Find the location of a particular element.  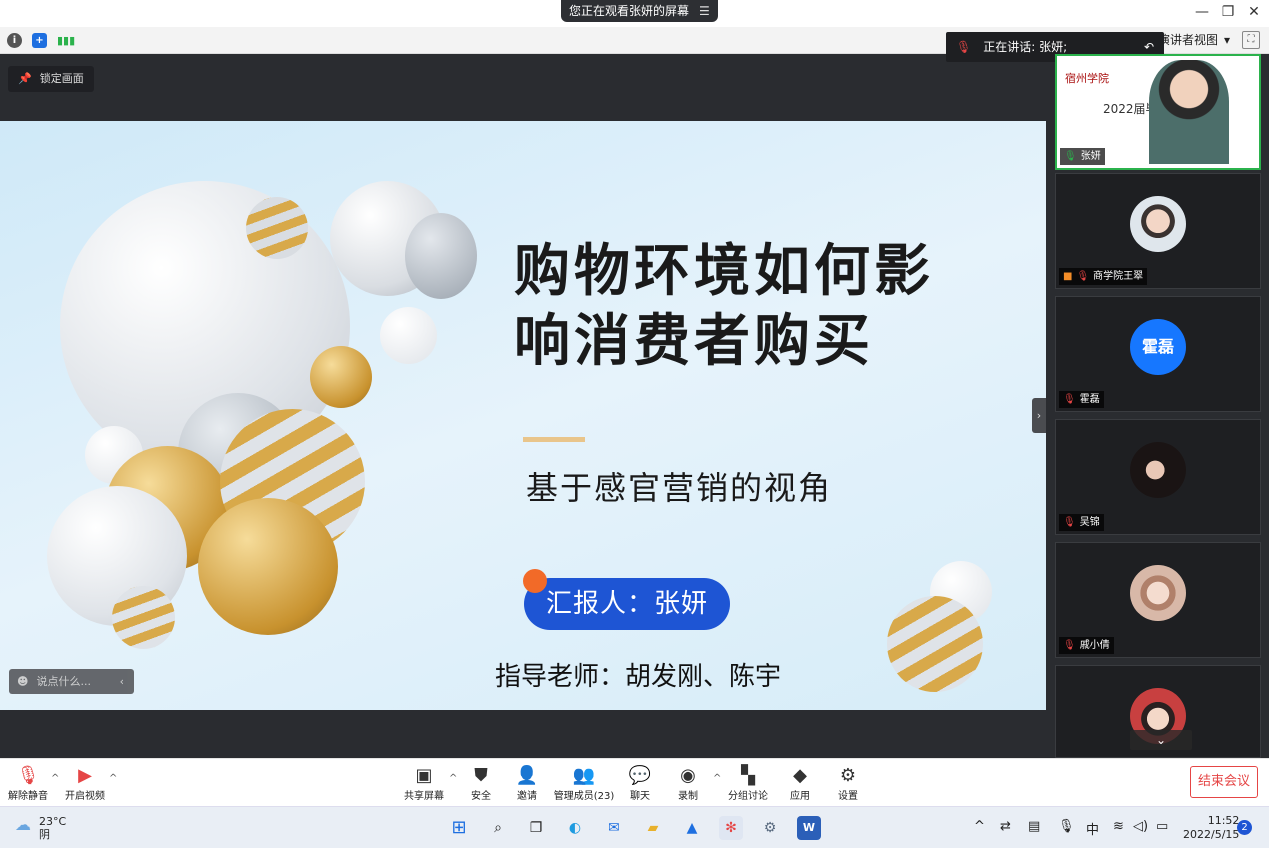

search-icon: ⌕ is located at coordinates (498, 828).